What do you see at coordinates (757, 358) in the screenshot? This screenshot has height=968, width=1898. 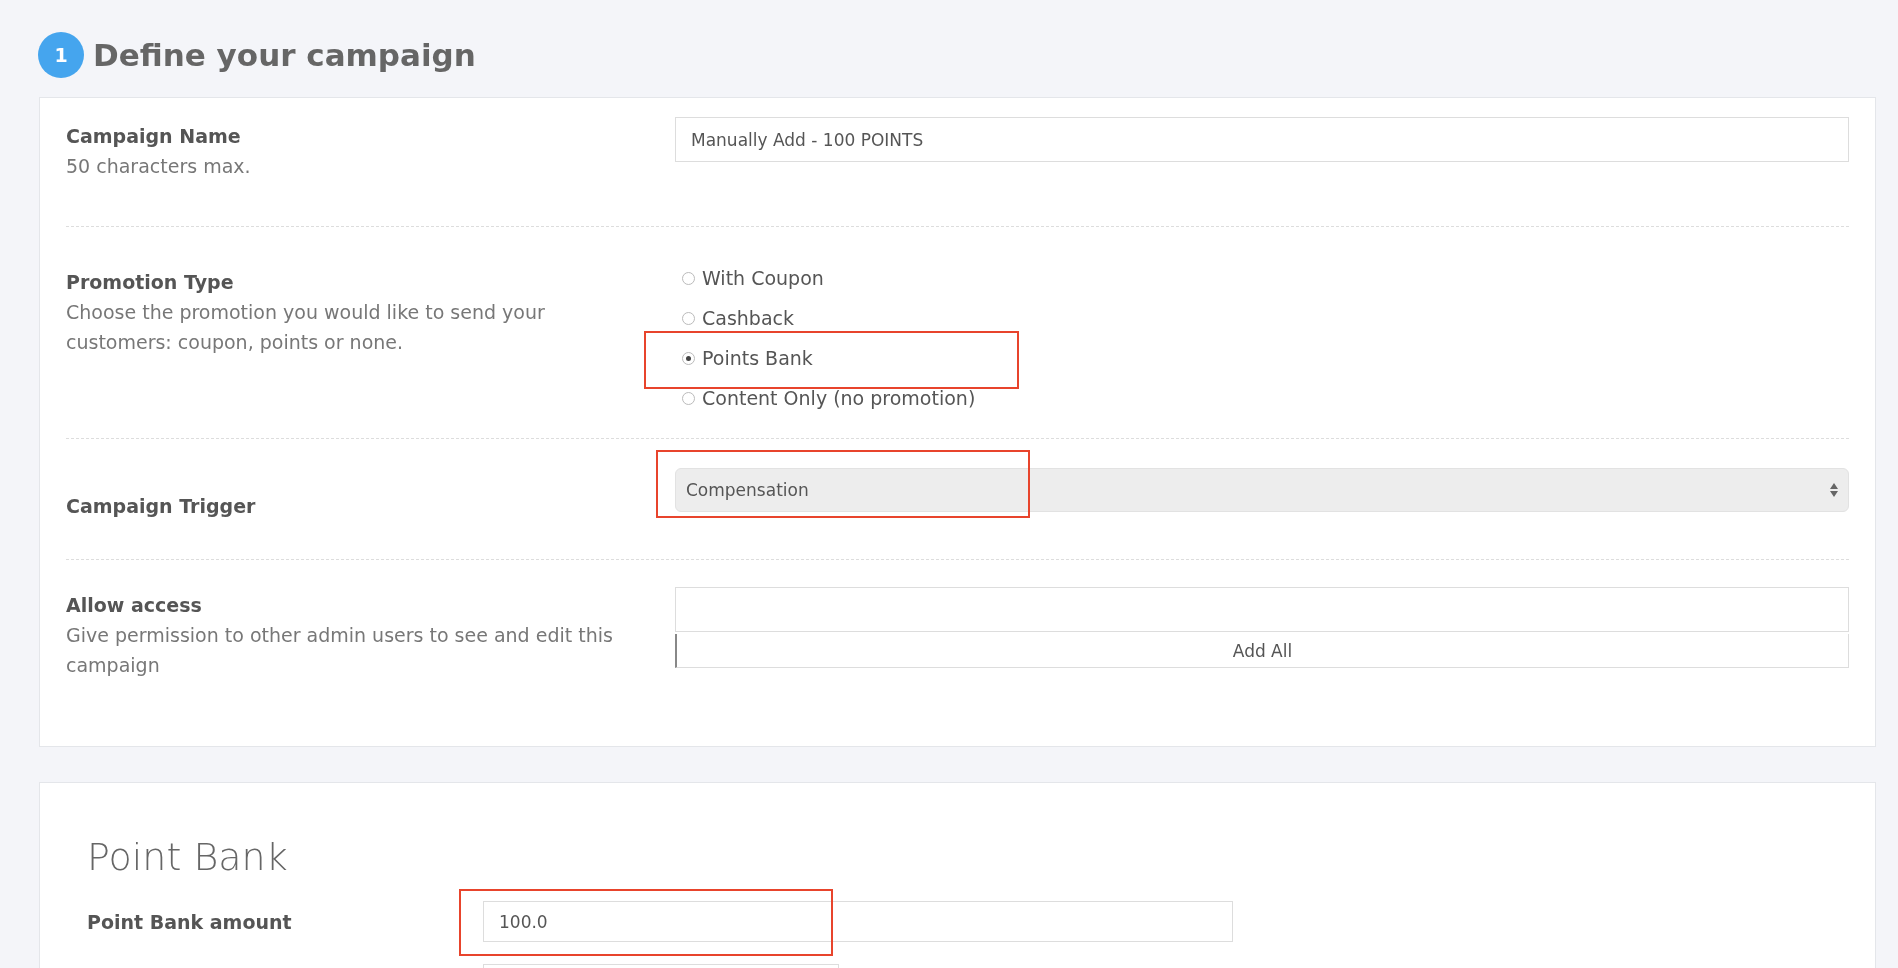 I see `radio-label: Points Bank` at bounding box center [757, 358].